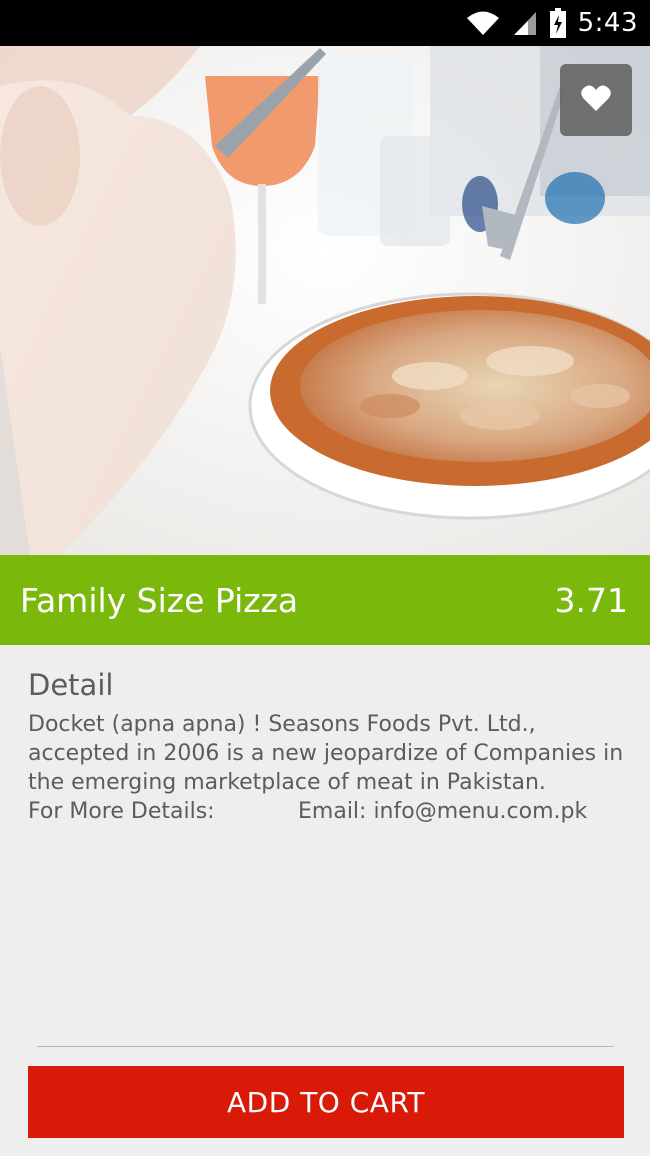  I want to click on status-bar: 5:43, so click(325, 23).